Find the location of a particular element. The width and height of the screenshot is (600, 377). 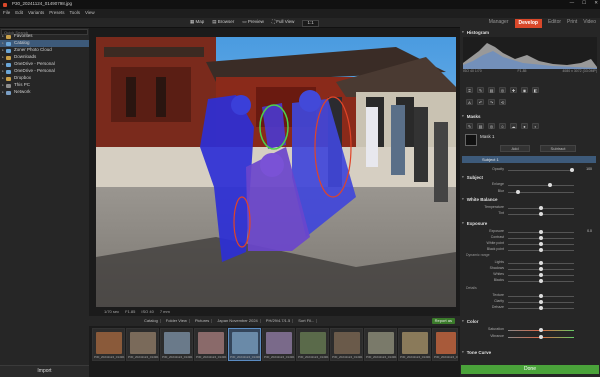

tab-manager: Manager is located at coordinates (499, 23).